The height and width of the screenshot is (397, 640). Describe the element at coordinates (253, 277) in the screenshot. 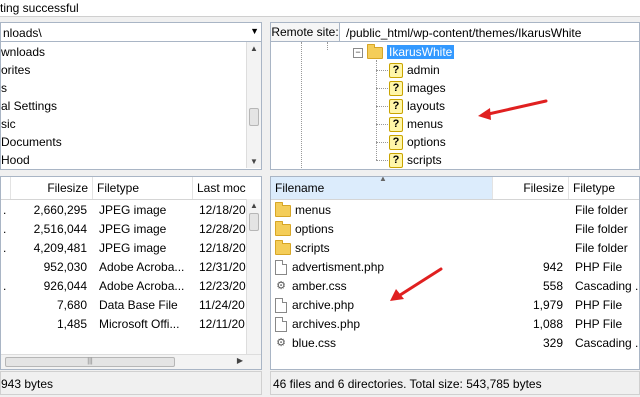

I see `local-list-scrollbar: ▲` at that location.